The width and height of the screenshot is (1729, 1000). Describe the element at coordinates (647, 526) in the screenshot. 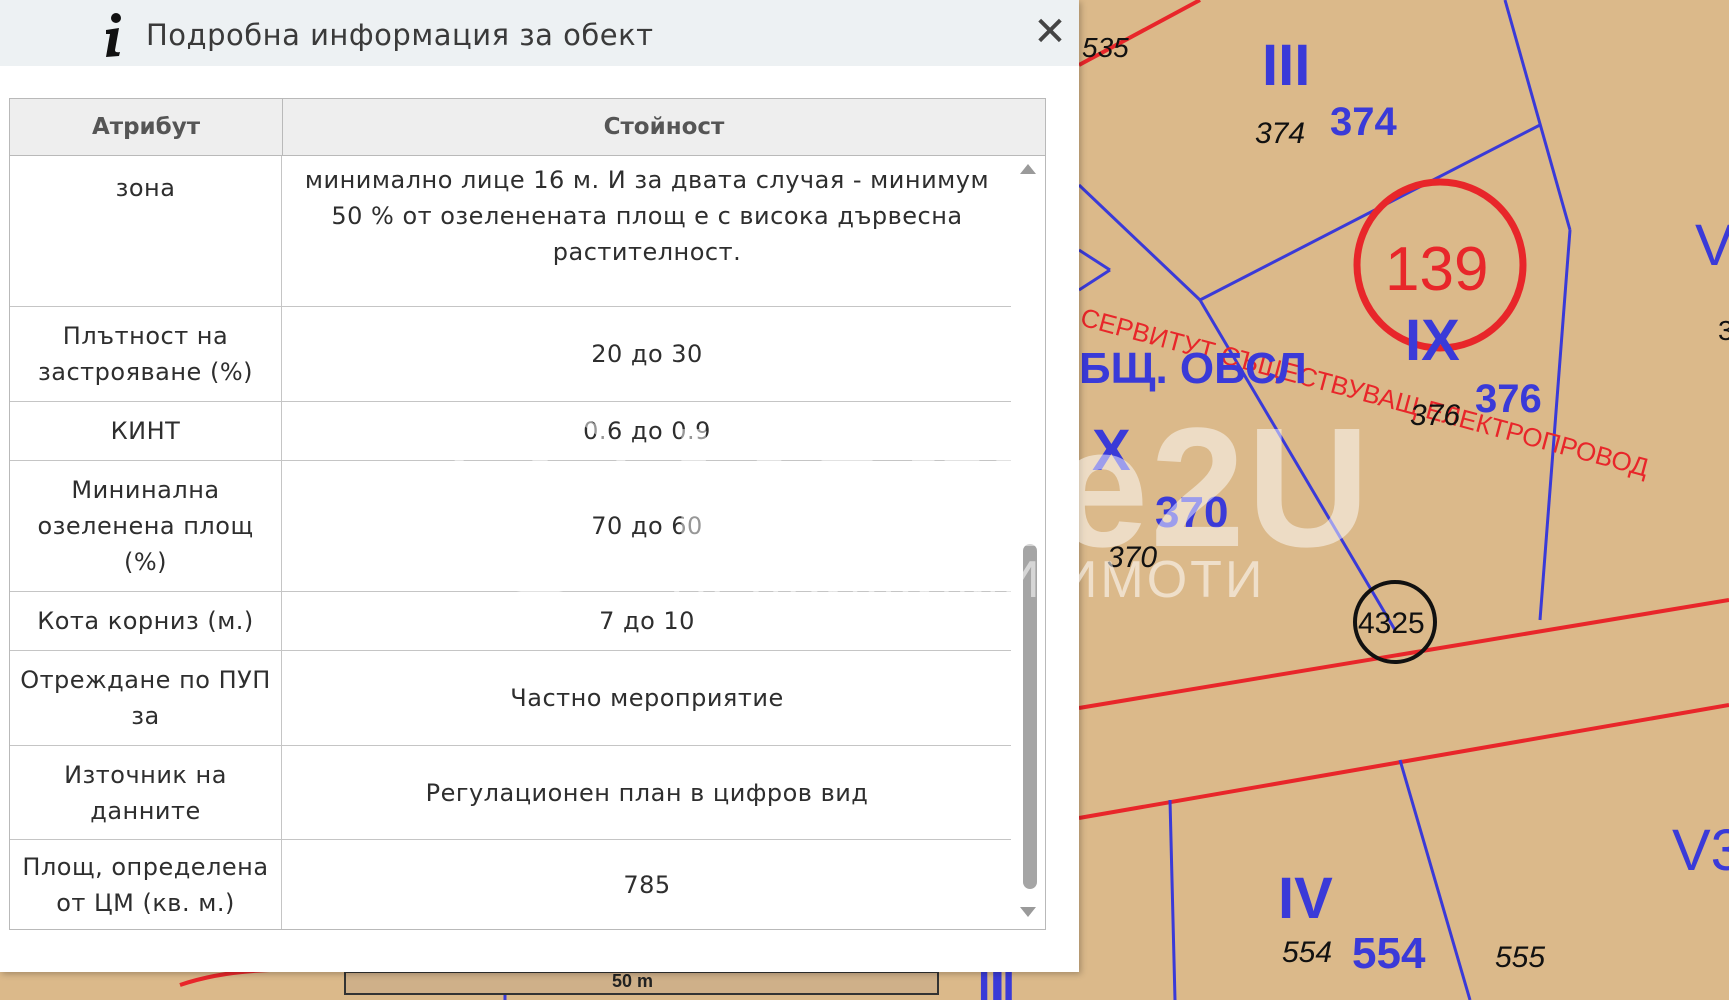

I see `value-cell: 70 до 60` at that location.